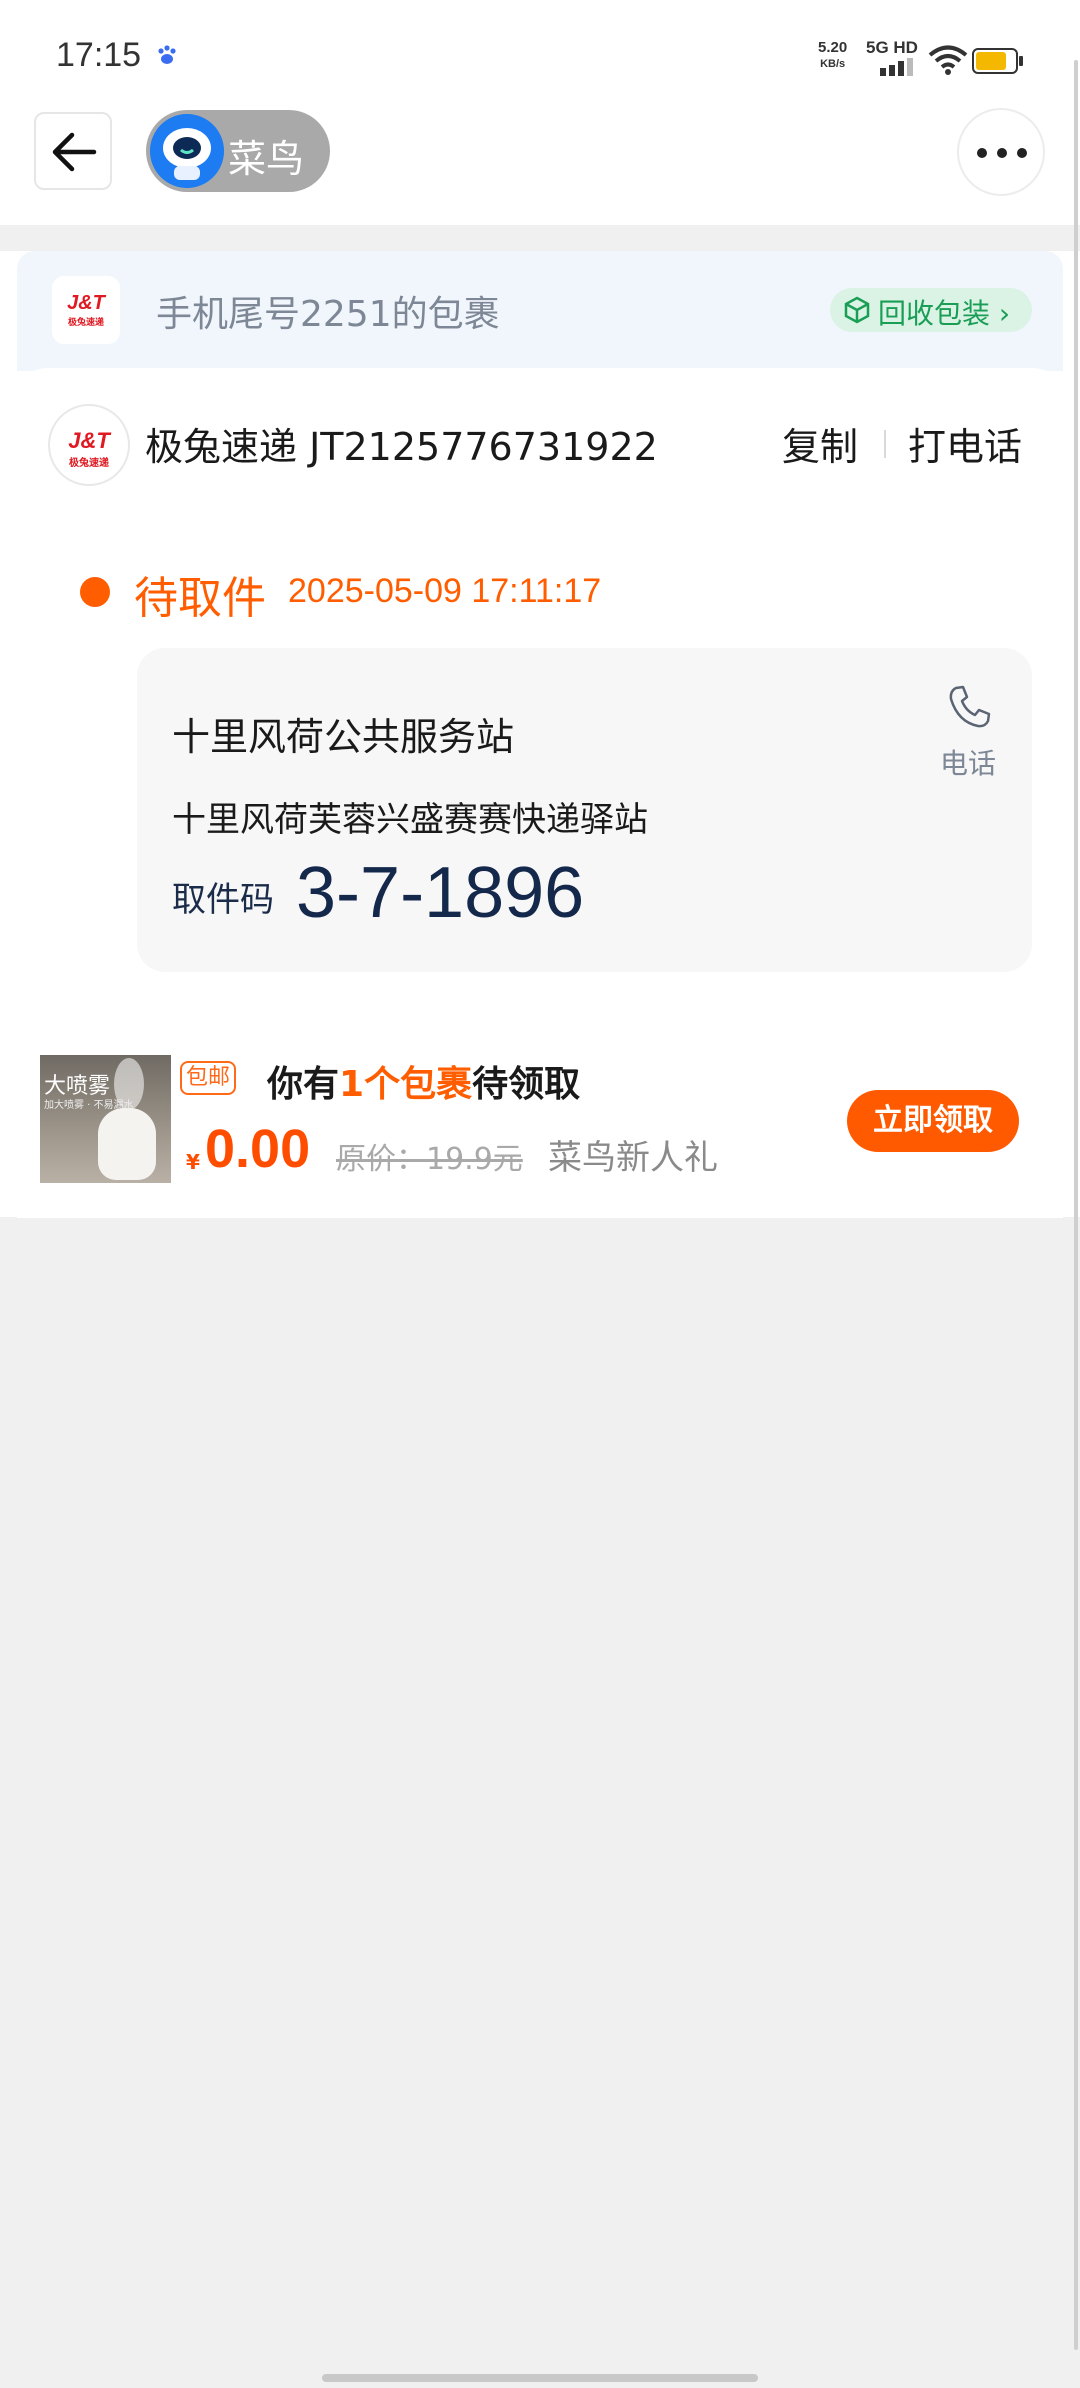  I want to click on call-courier-button: 打电话, so click(965, 443).